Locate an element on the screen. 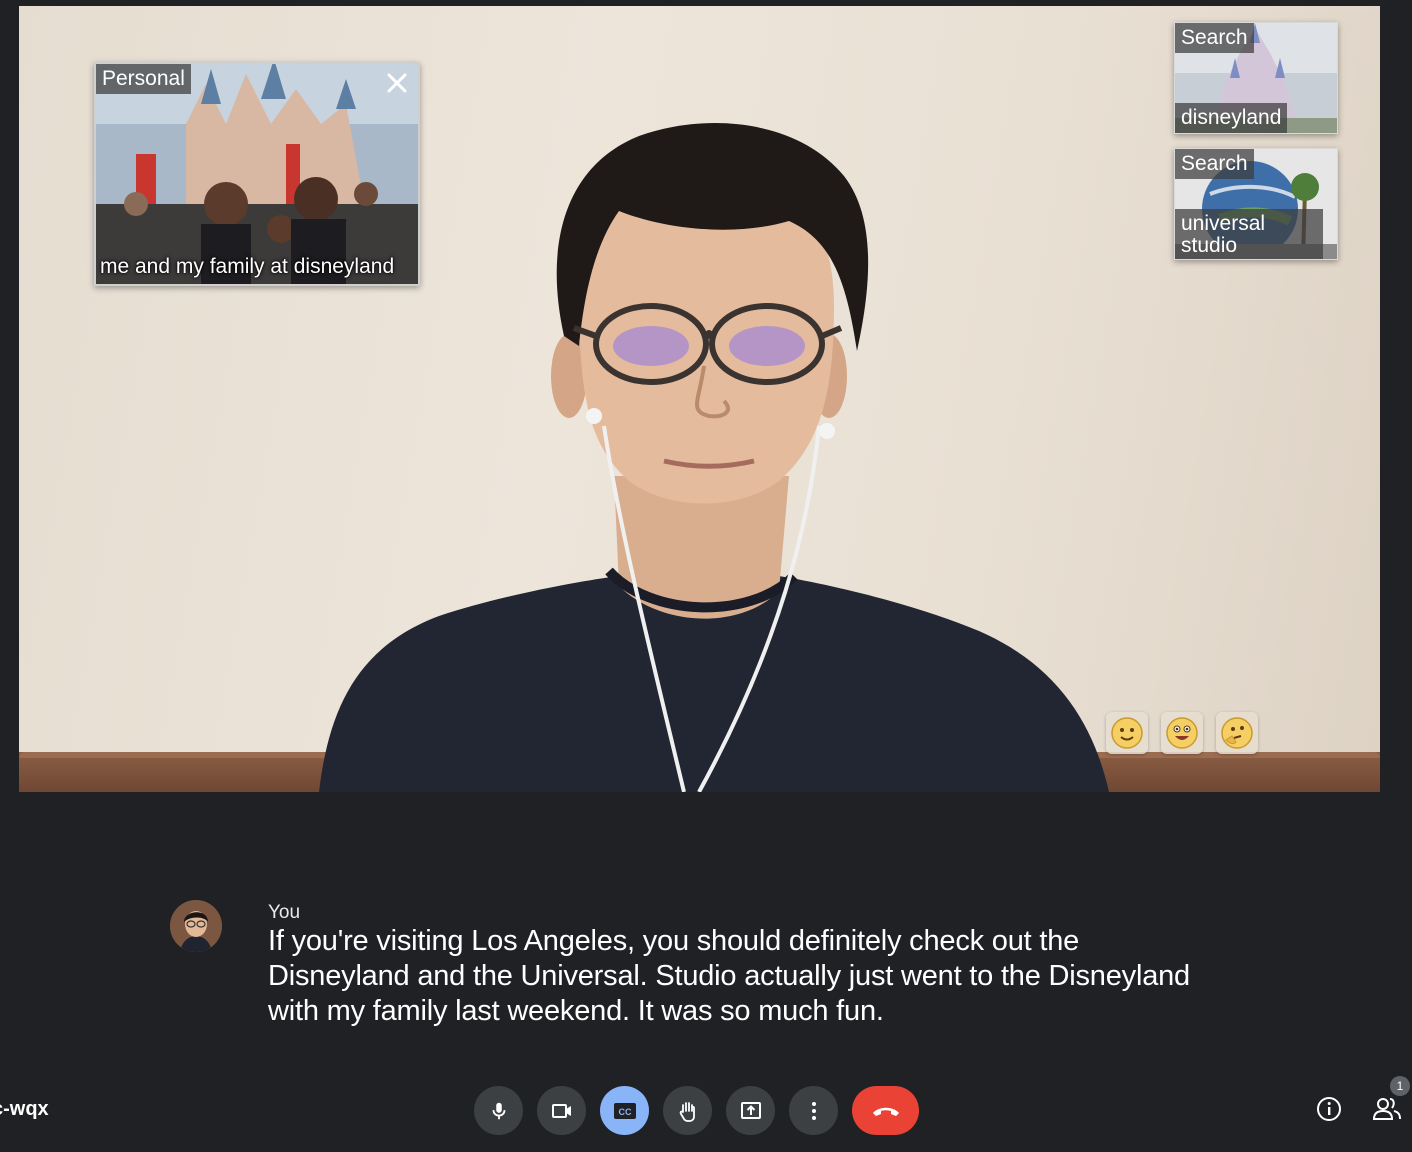  closed-captions-icon: CC is located at coordinates (624, 1110).